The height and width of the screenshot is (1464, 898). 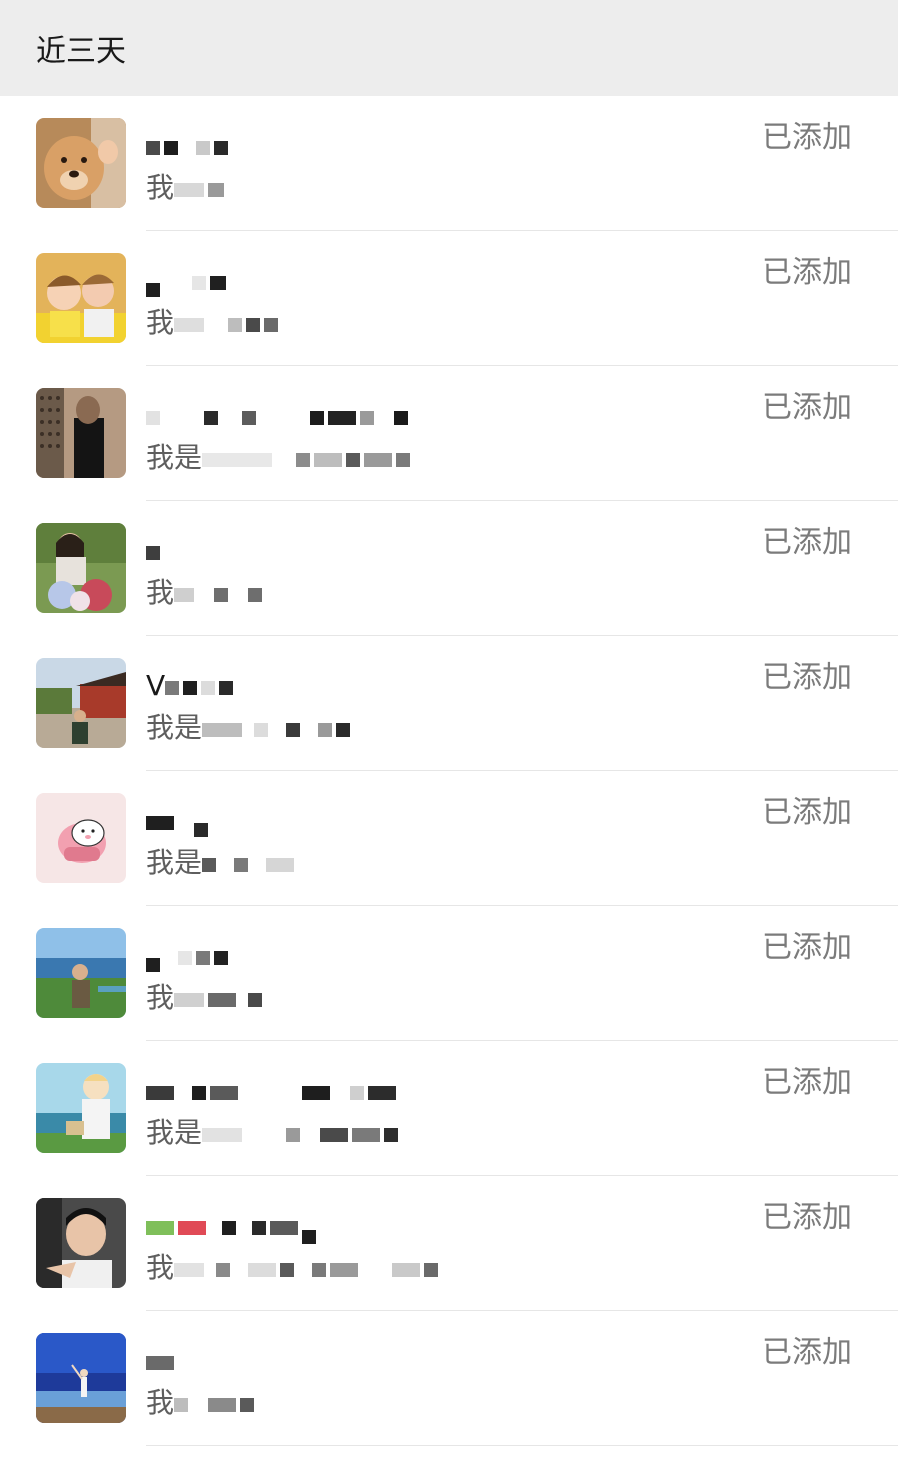 What do you see at coordinates (81, 703) in the screenshot?
I see `temple-photo-avatar` at bounding box center [81, 703].